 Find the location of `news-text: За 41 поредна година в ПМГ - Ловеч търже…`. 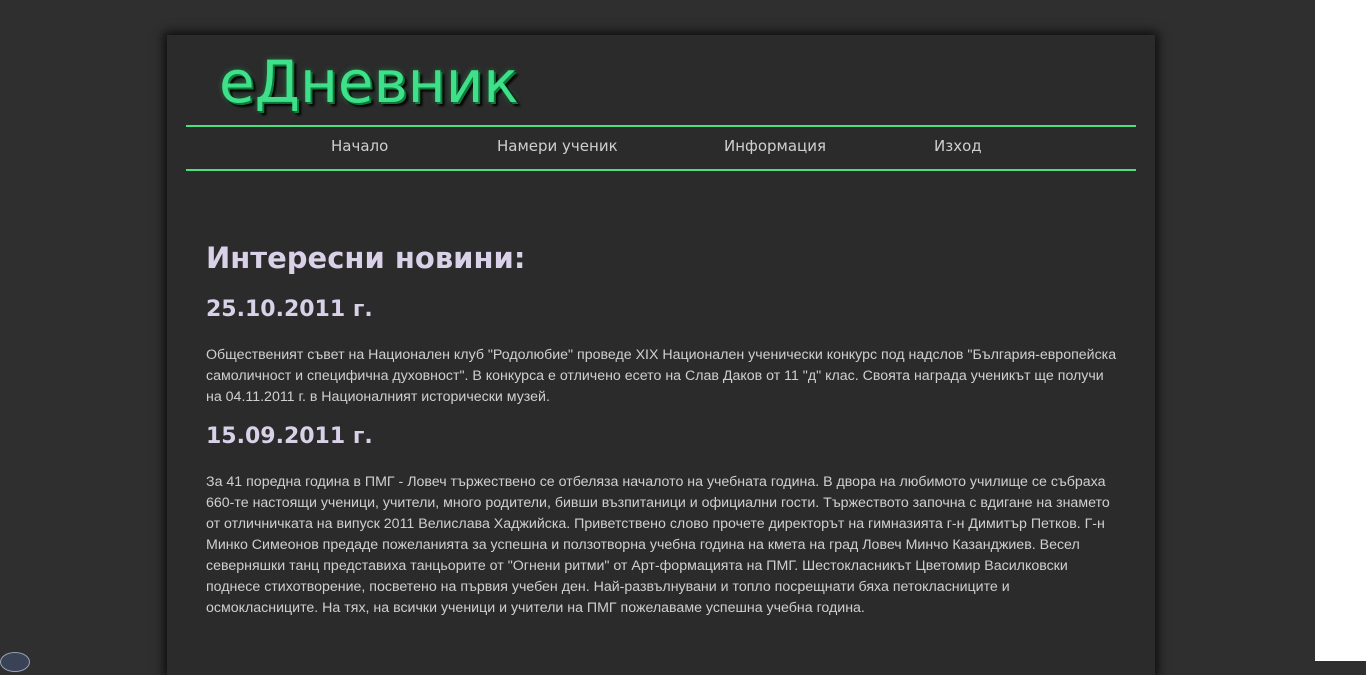

news-text: За 41 поредна година в ПМГ - Ловеч търже… is located at coordinates (658, 545).